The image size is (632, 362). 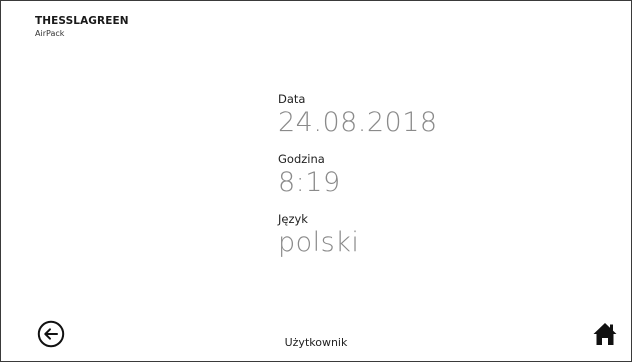 I want to click on home-icon, so click(x=605, y=334).